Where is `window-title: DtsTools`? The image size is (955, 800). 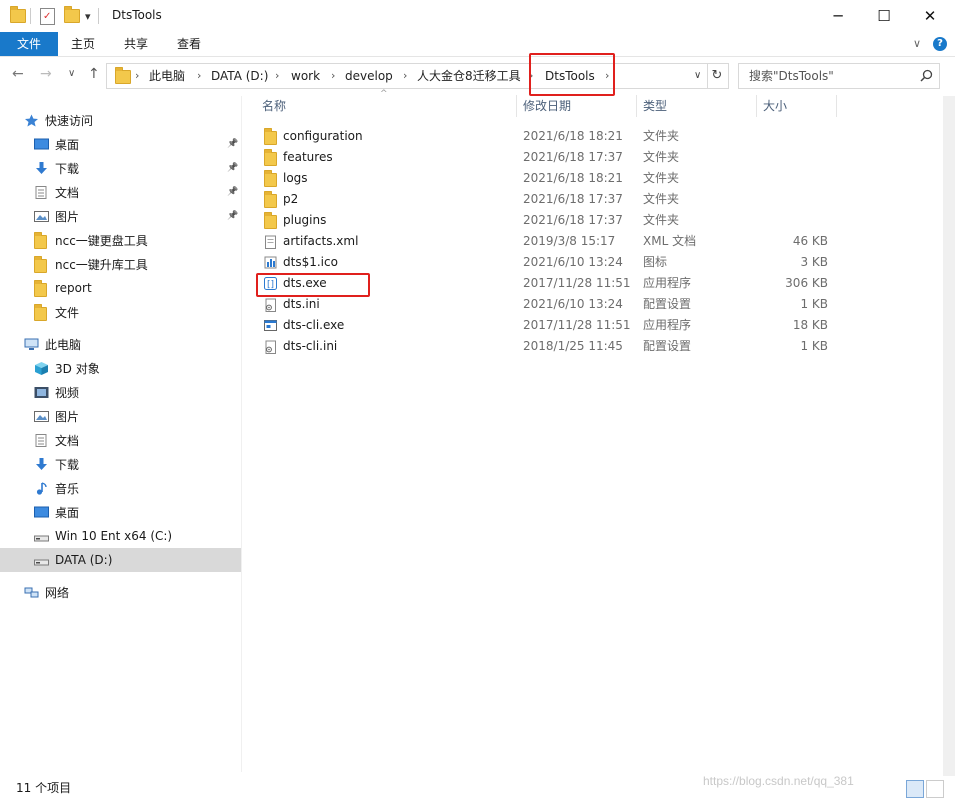
window-title: DtsTools is located at coordinates (137, 15).